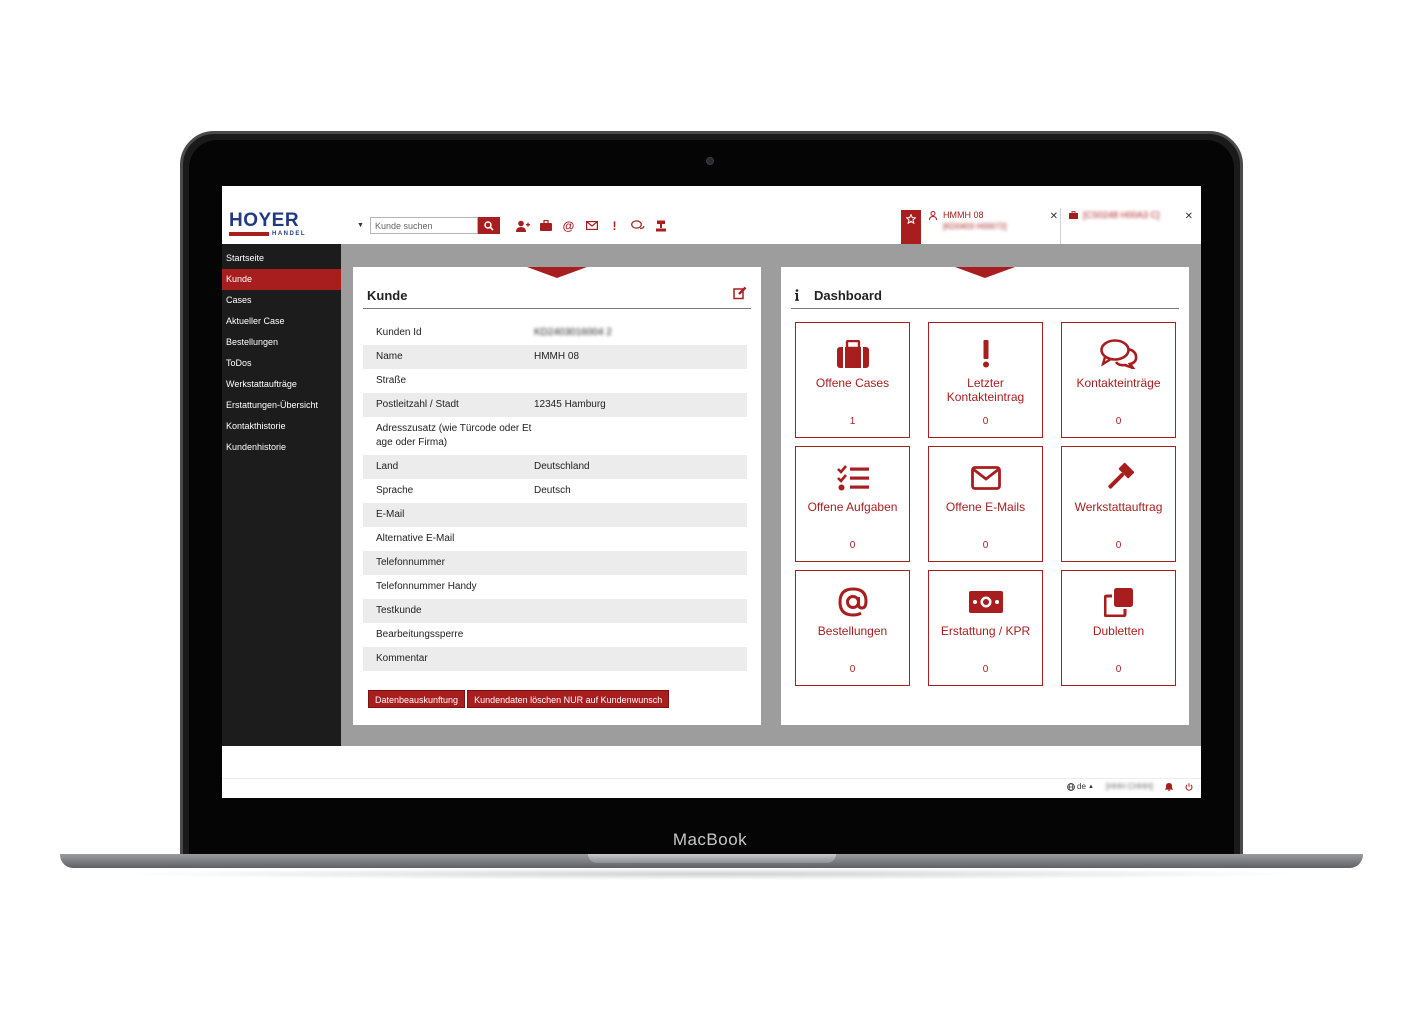  I want to click on tile-label: Offene Aufgaben, so click(852, 507).